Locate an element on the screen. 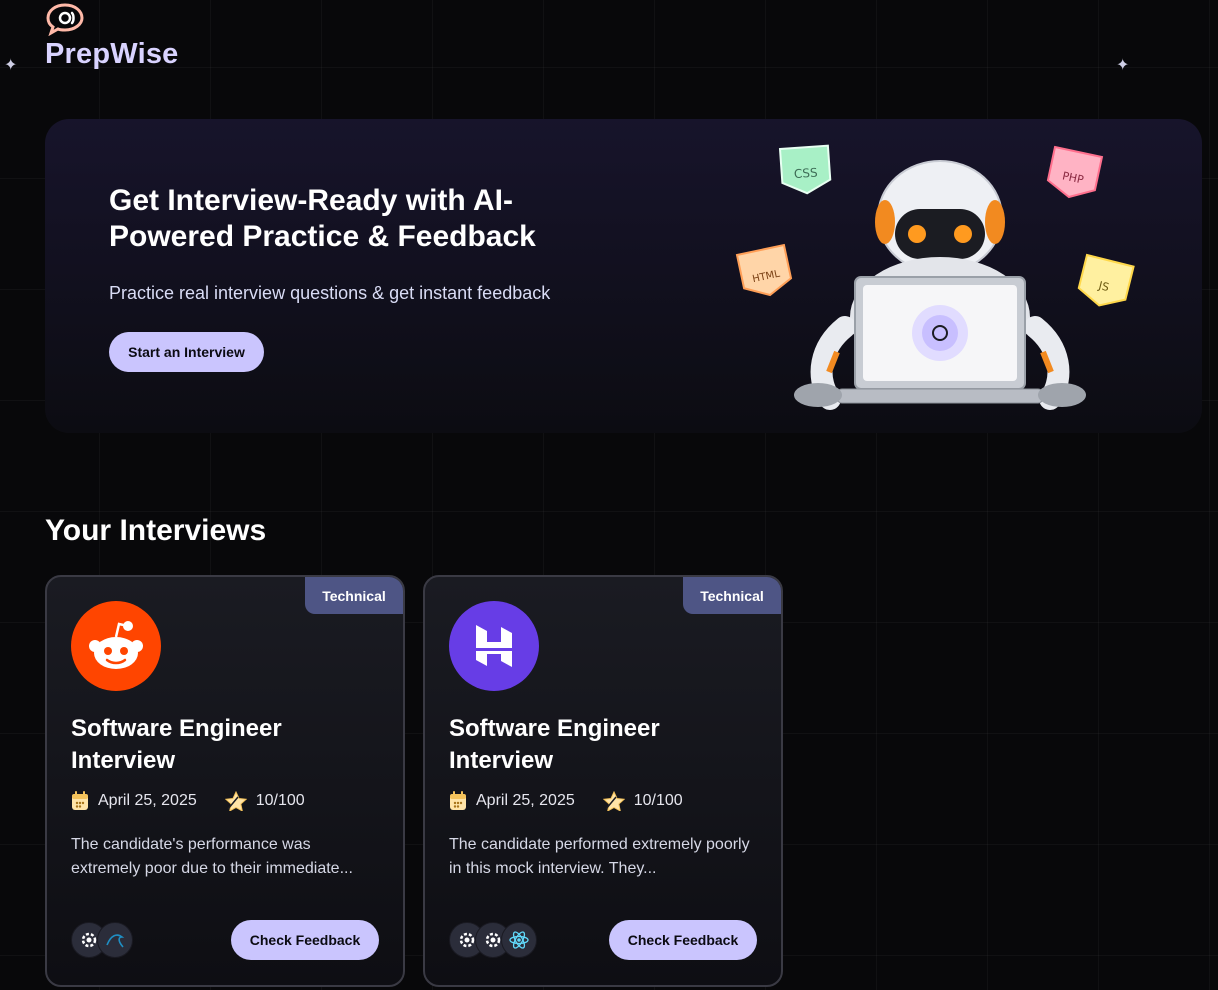 The height and width of the screenshot is (990, 1218). reddit-icon is located at coordinates (116, 646).